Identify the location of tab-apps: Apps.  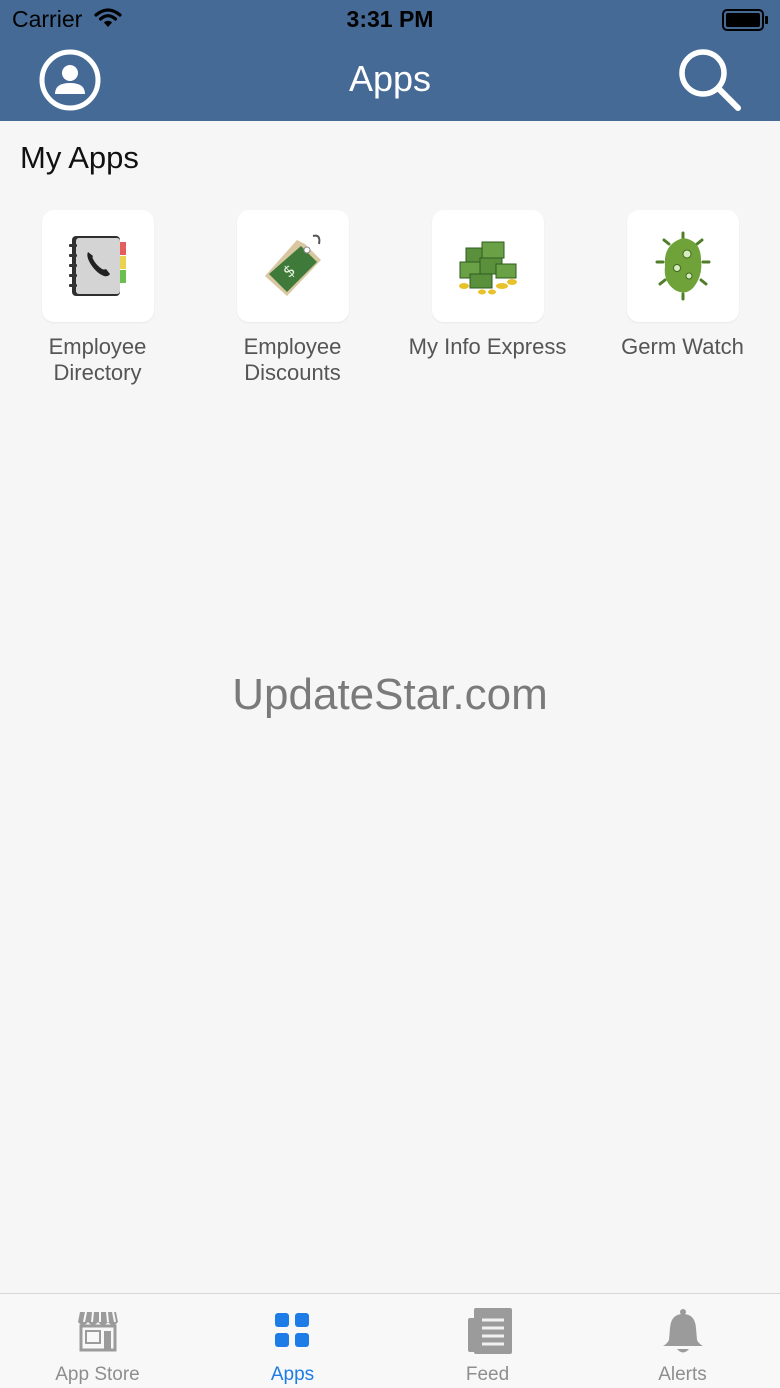
(292, 1341).